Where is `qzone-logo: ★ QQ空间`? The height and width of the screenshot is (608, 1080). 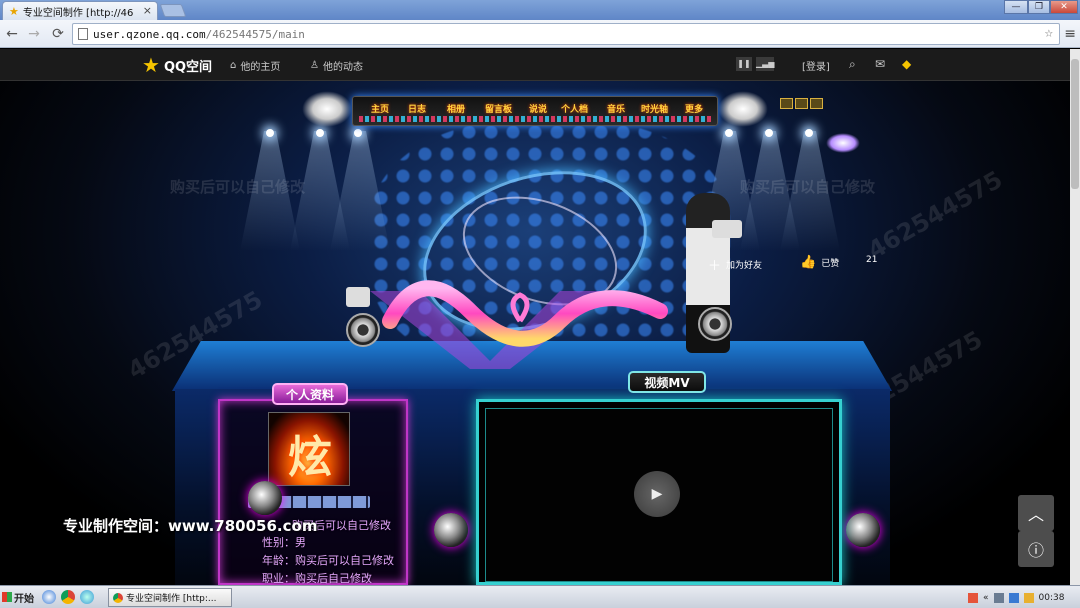
qzone-logo: ★ QQ空间 is located at coordinates (177, 65).